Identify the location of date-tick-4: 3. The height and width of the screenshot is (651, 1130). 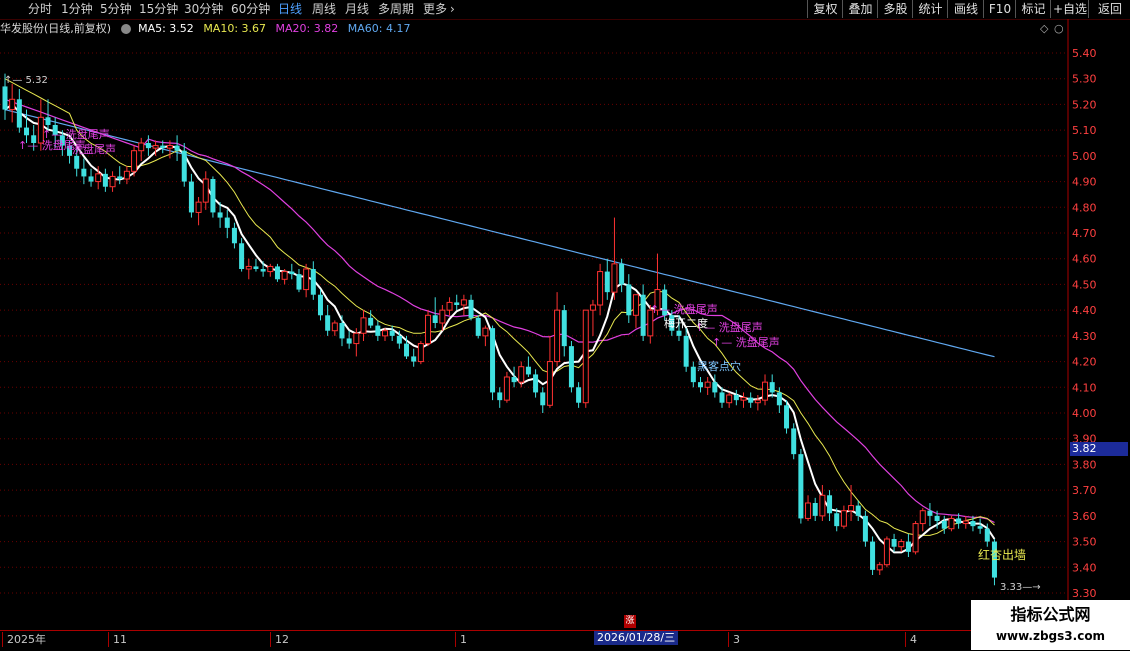
(734, 639).